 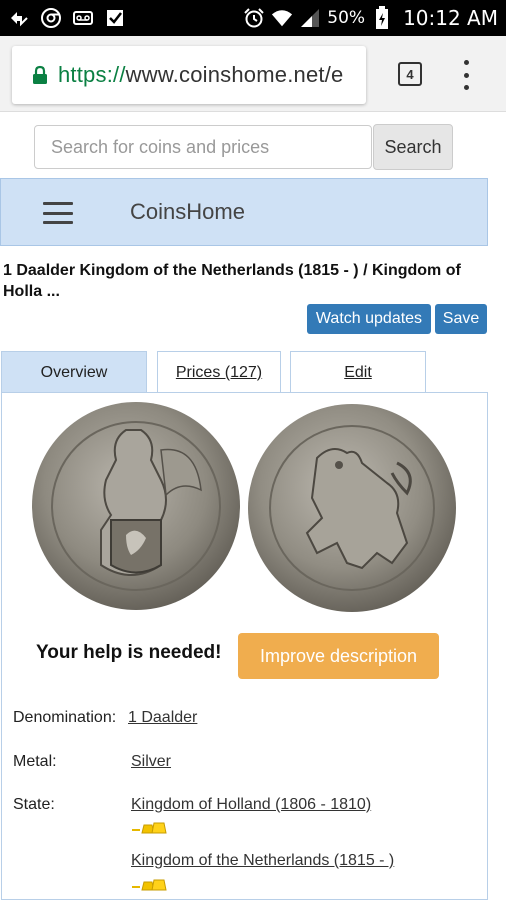 I want to click on site-header: CoinsHome, so click(x=244, y=212).